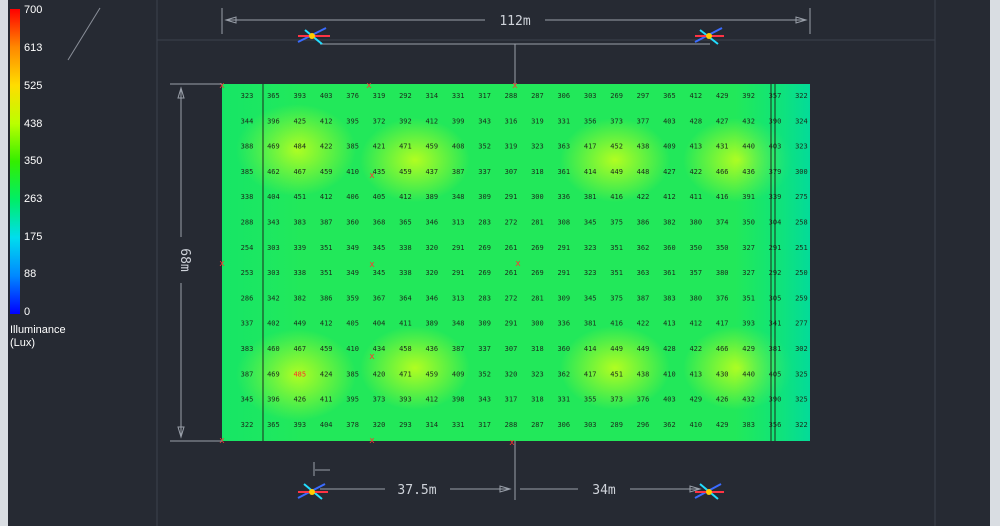 This screenshot has width=1000, height=526. What do you see at coordinates (511, 223) in the screenshot?
I see `grid-value-label: 272` at bounding box center [511, 223].